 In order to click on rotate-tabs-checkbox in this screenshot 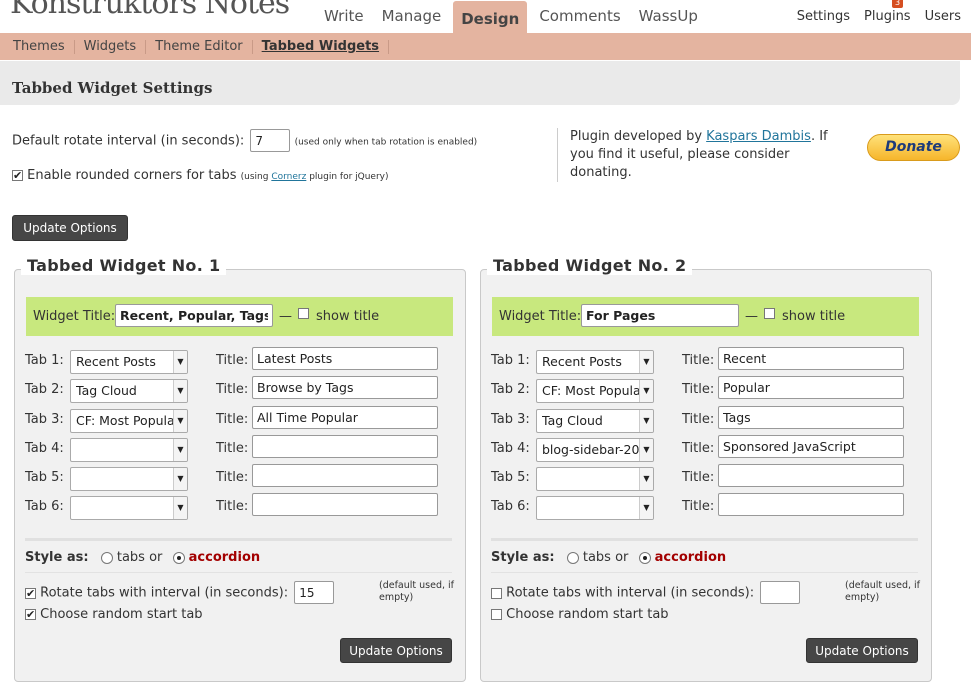, I will do `click(496, 593)`.